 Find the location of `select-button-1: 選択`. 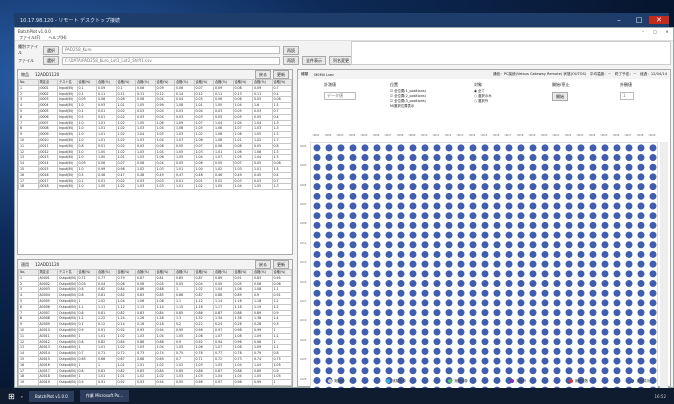

select-button-1: 選択 is located at coordinates (51, 50).